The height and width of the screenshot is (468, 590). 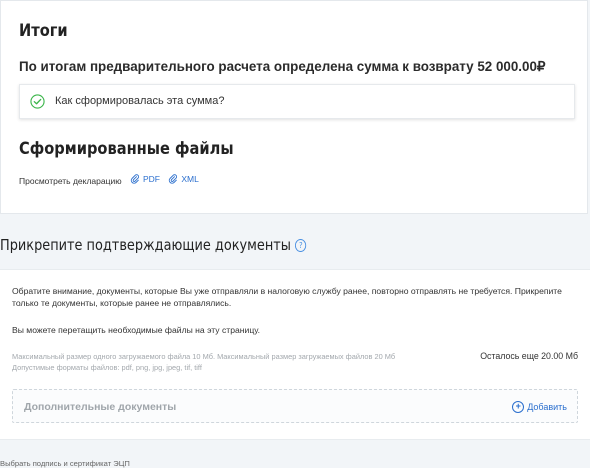 I want to click on attach-documents-title: Прикрепите подтверждающие документы?, so click(x=153, y=245).